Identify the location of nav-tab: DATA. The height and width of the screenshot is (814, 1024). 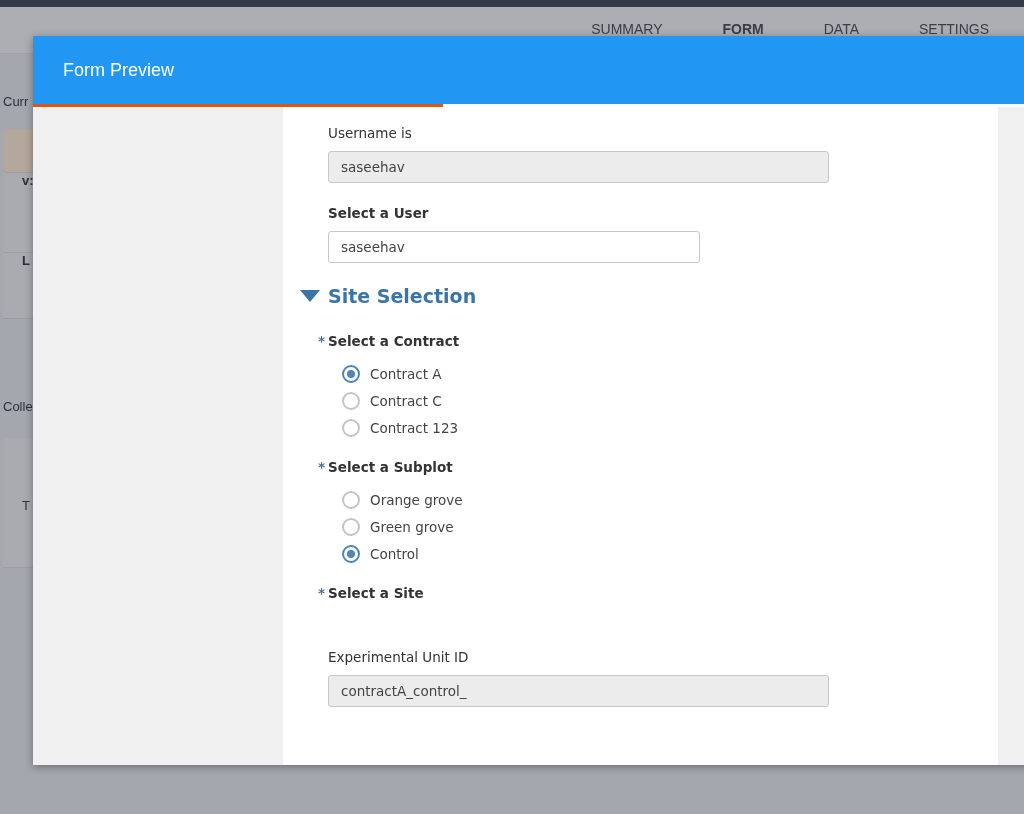
(841, 21).